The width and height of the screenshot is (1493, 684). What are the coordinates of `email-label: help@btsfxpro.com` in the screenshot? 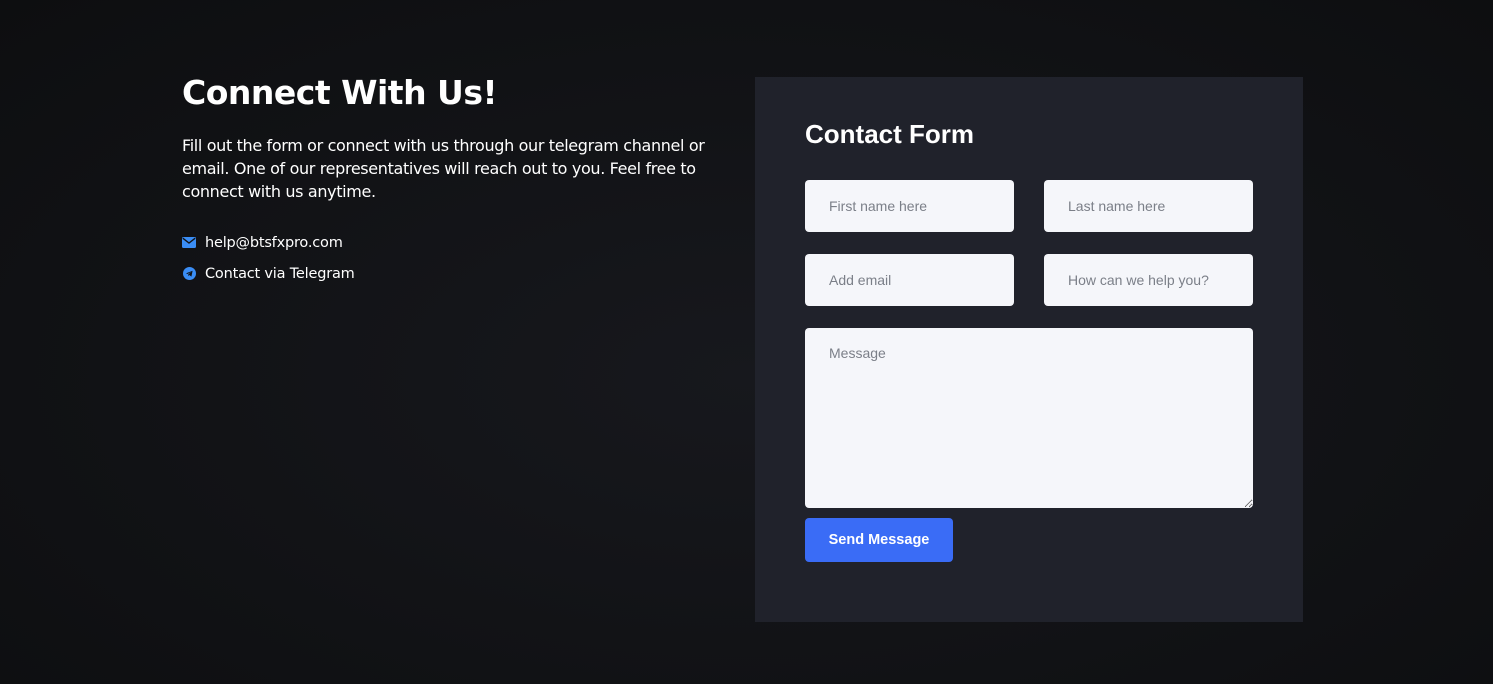 It's located at (274, 242).